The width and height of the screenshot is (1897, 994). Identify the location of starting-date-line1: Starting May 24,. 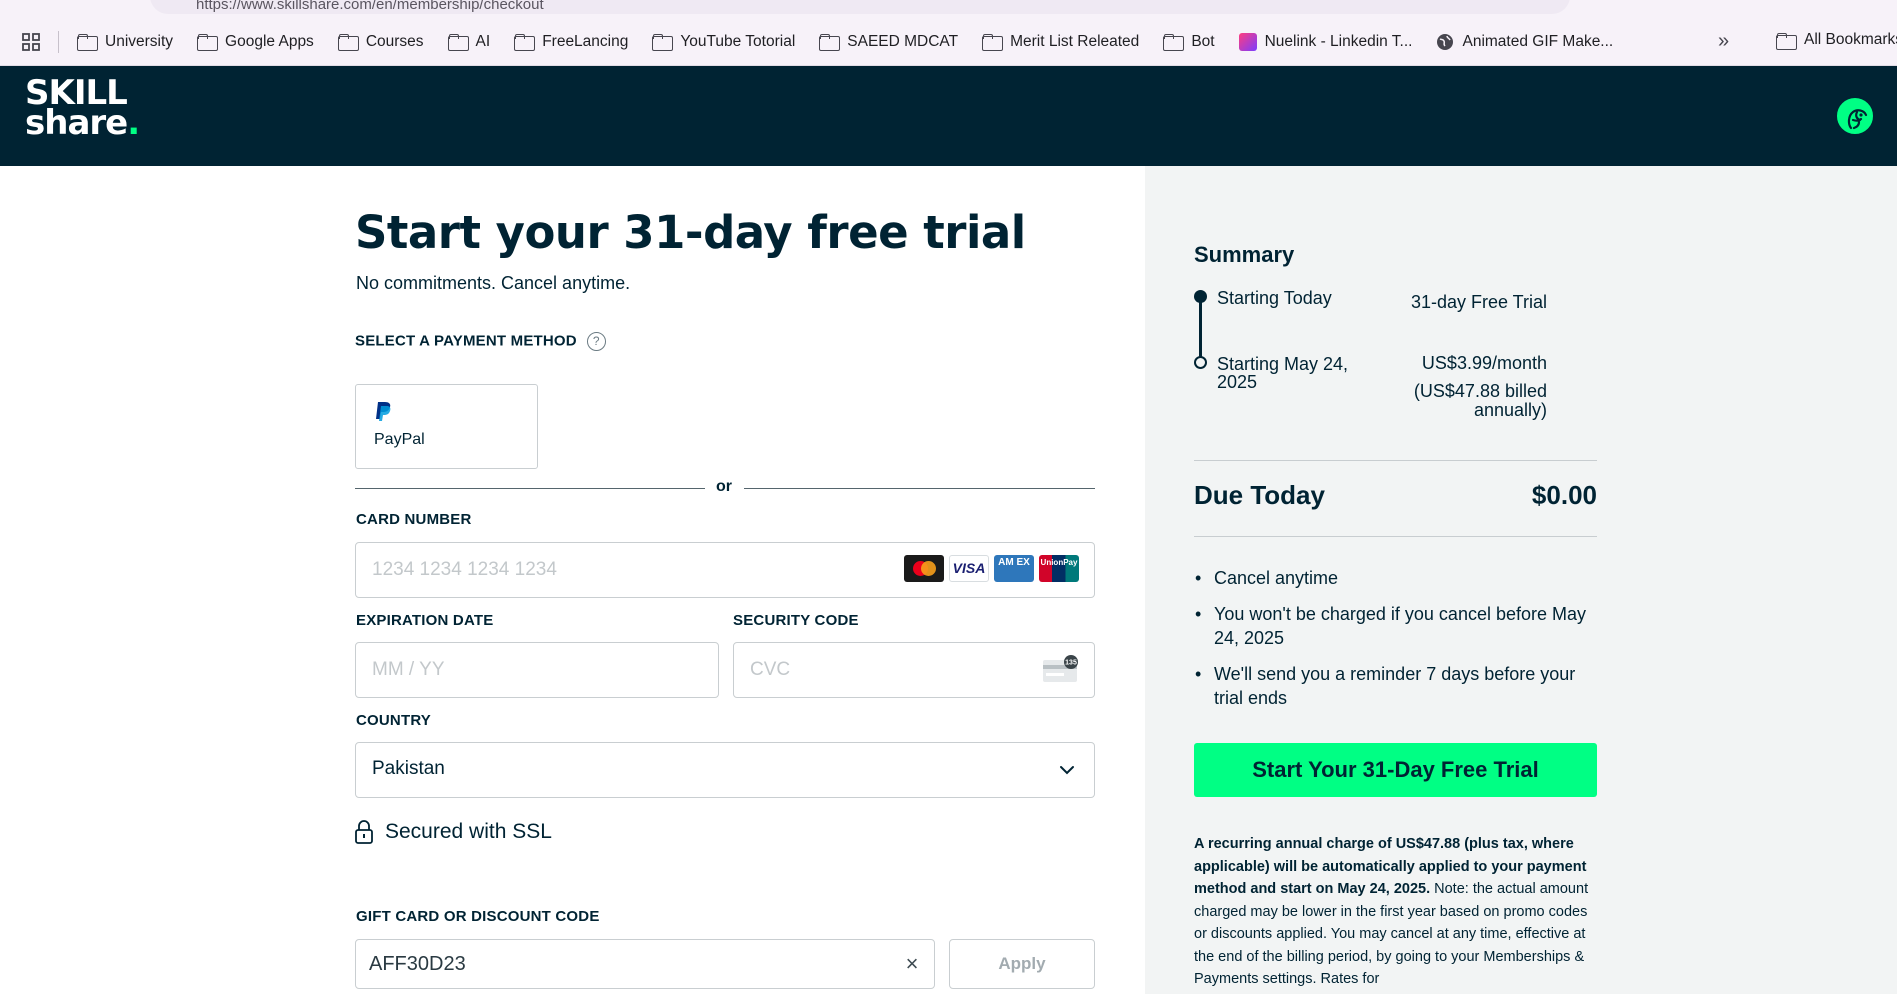
(1283, 364).